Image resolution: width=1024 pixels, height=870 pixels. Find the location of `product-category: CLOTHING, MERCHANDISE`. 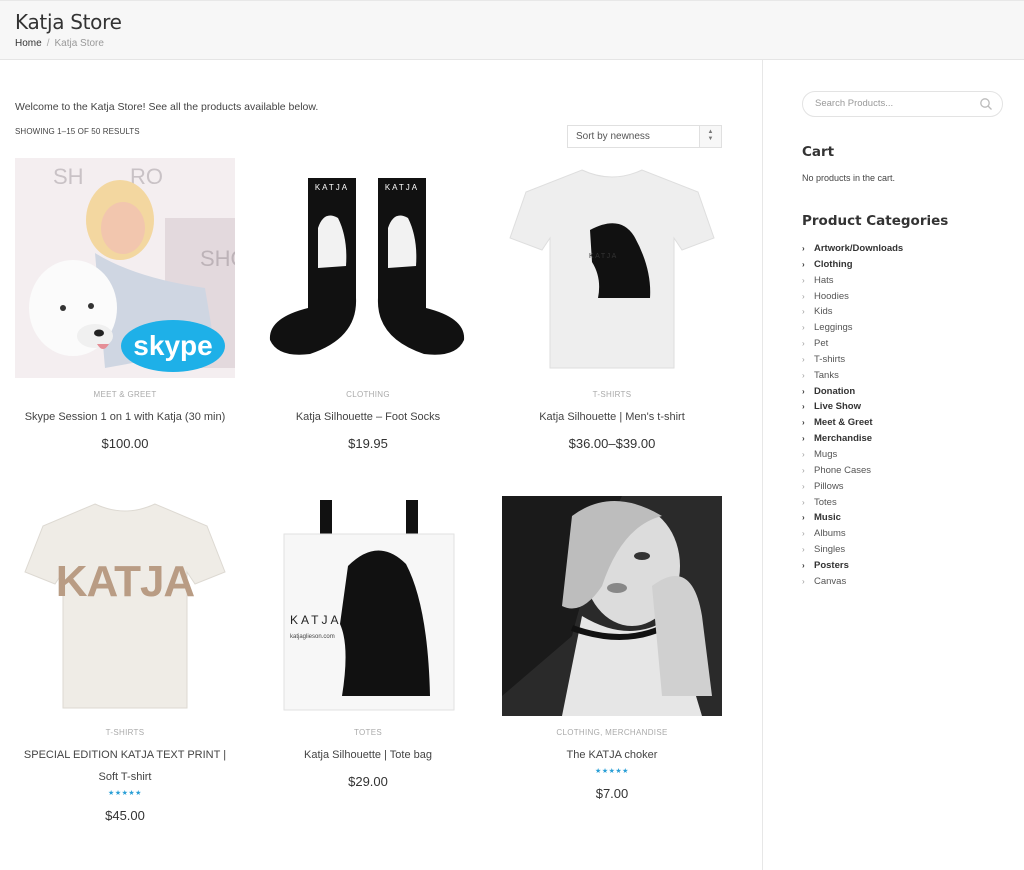

product-category: CLOTHING, MERCHANDISE is located at coordinates (612, 732).